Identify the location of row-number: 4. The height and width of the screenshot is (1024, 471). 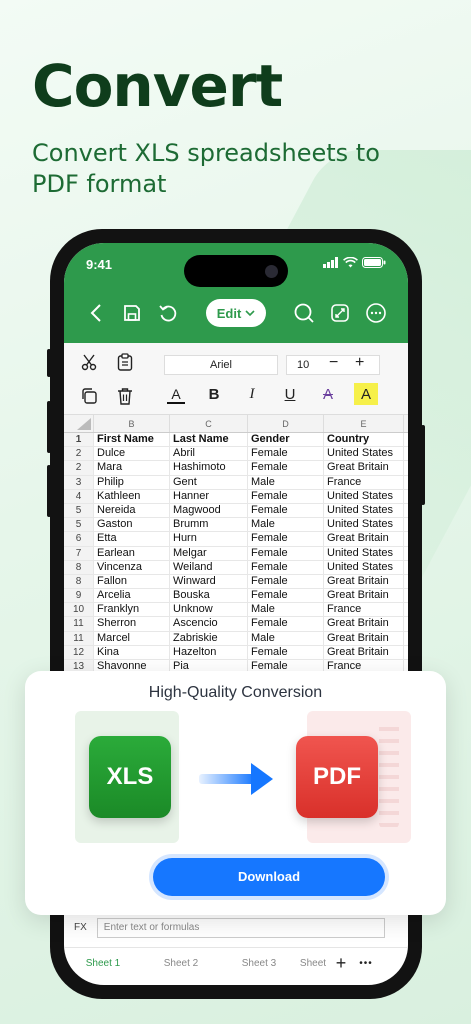
(79, 496).